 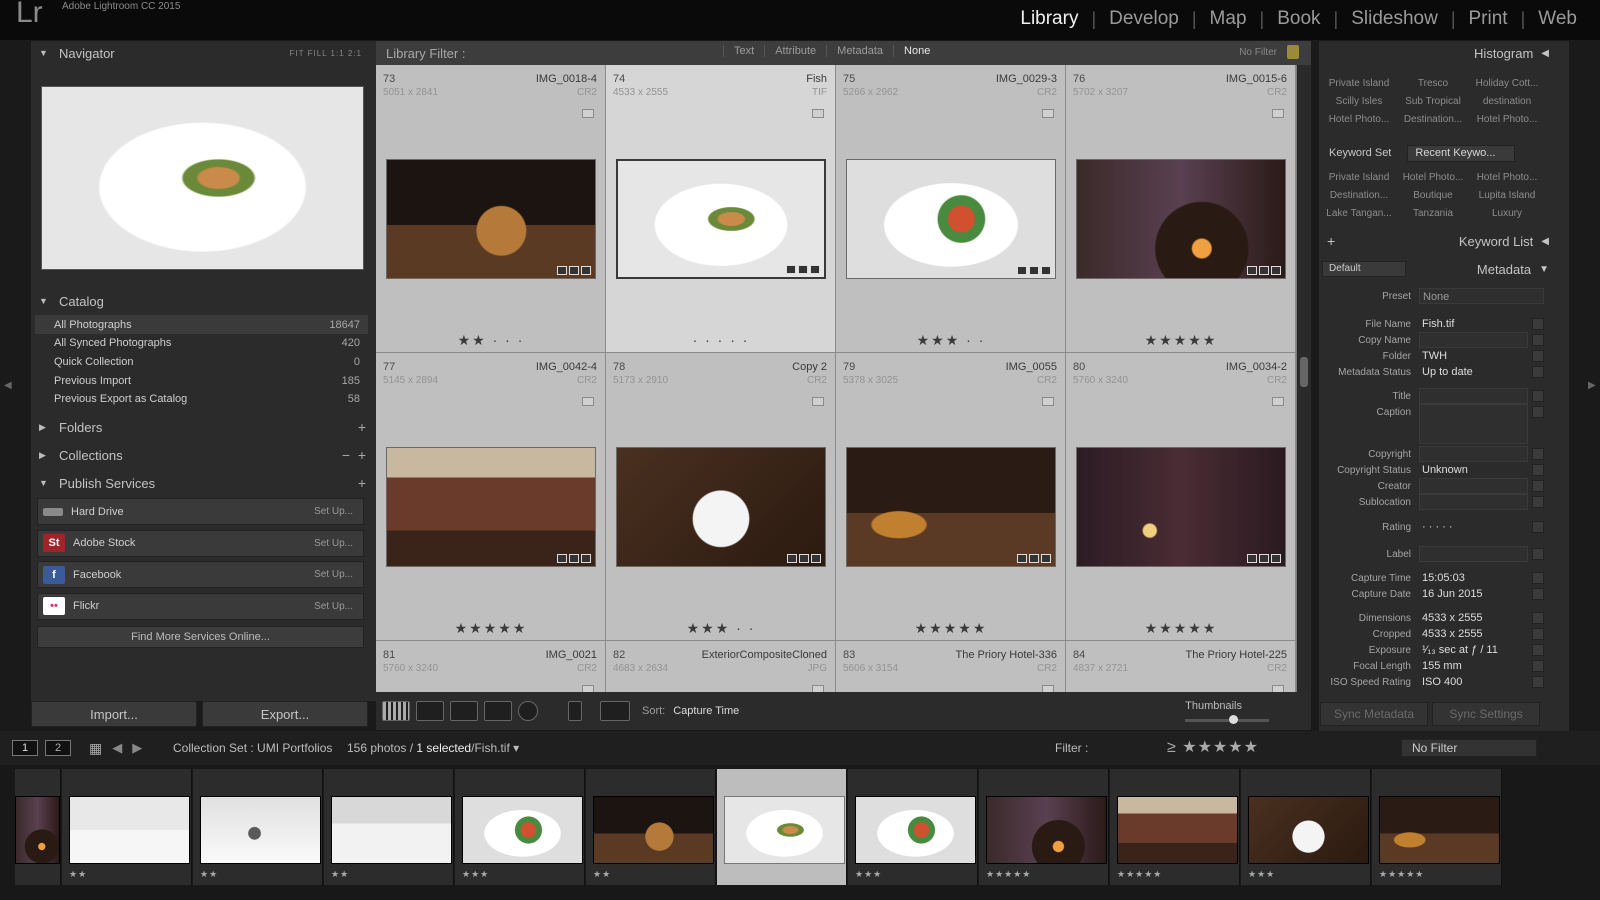 What do you see at coordinates (464, 711) in the screenshot?
I see `compare-view-icon` at bounding box center [464, 711].